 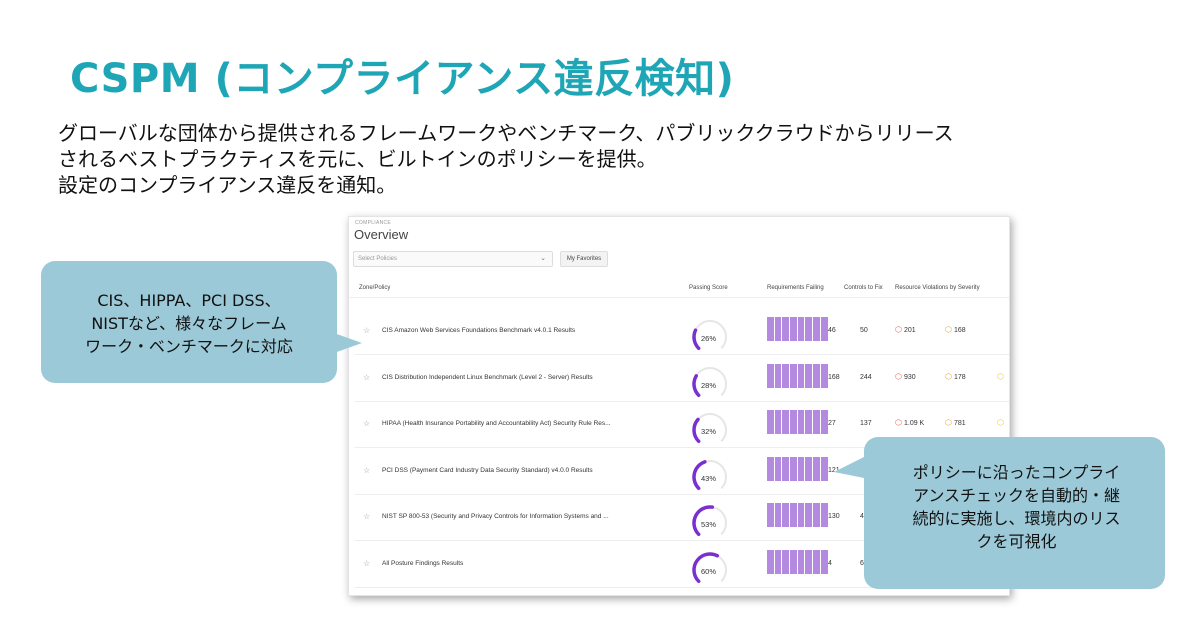 I want to click on passing-score-value: 32%, so click(x=709, y=431).